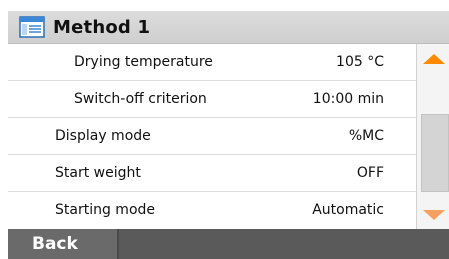  I want to click on scroll-down-arrow-icon, so click(434, 215).